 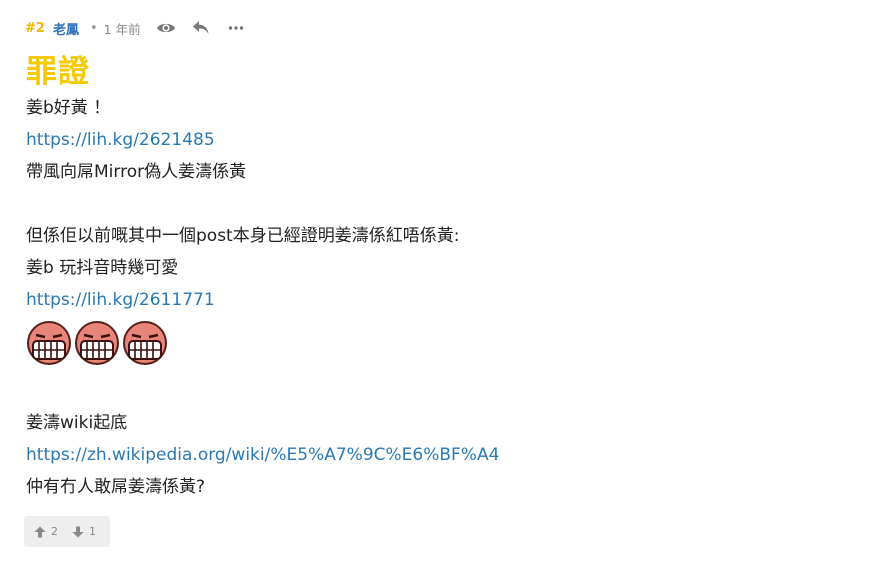 I want to click on upvote-button: 2, so click(x=46, y=531).